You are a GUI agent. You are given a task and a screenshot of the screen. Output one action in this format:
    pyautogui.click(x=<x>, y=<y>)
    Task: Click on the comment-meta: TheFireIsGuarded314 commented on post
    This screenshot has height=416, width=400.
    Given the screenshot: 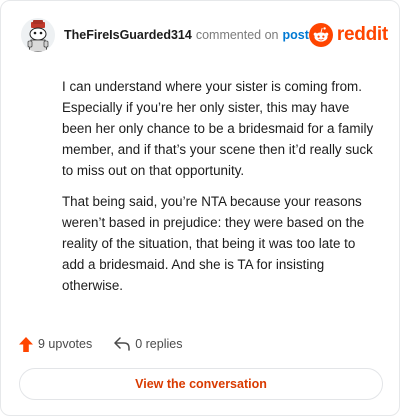 What is the action you would take?
    pyautogui.click(x=186, y=35)
    